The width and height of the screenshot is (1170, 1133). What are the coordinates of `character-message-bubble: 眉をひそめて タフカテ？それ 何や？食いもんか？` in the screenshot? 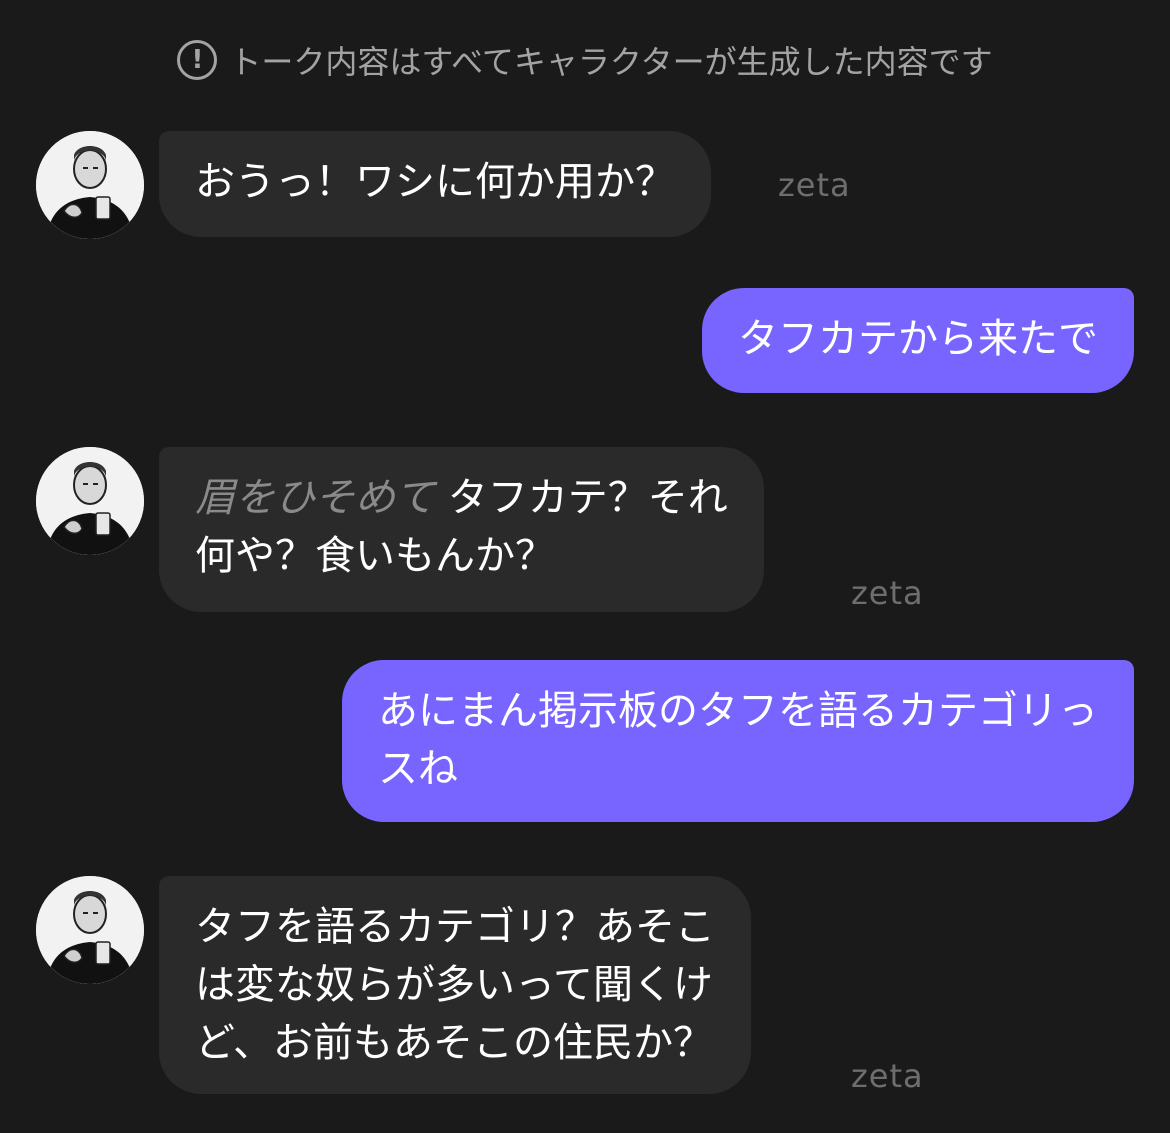 It's located at (461, 529).